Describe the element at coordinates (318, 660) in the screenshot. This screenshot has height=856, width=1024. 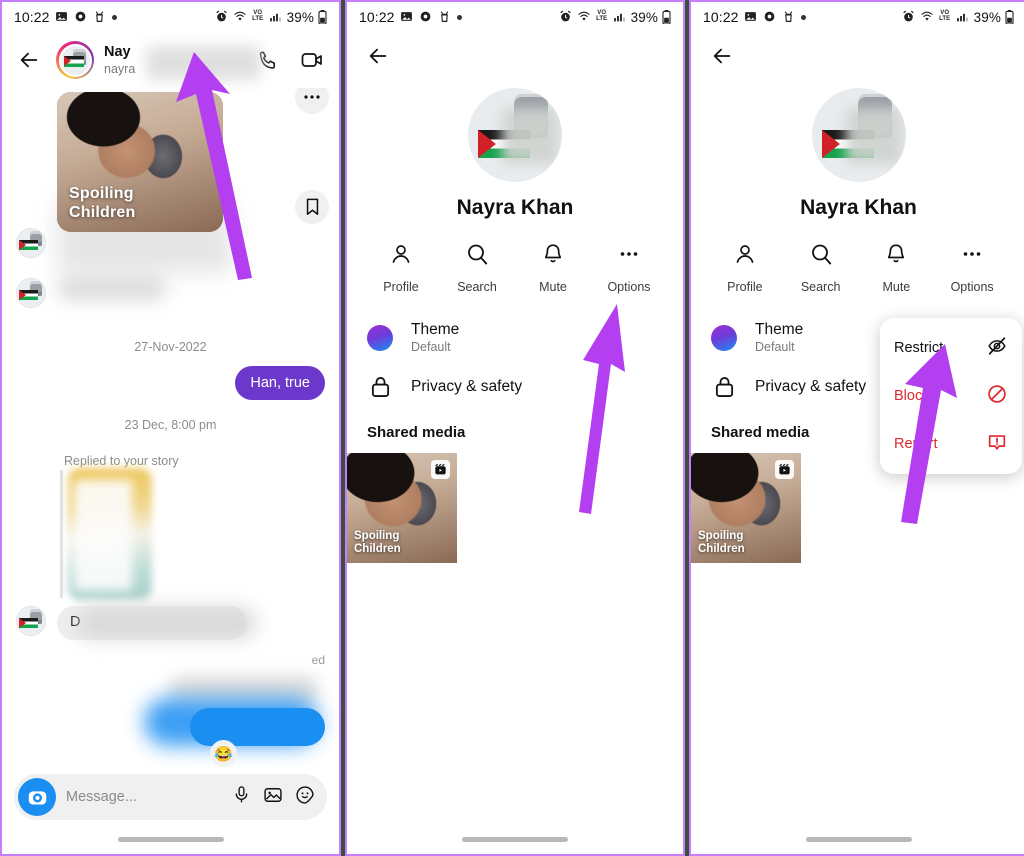
I see `seen-status: ed` at that location.